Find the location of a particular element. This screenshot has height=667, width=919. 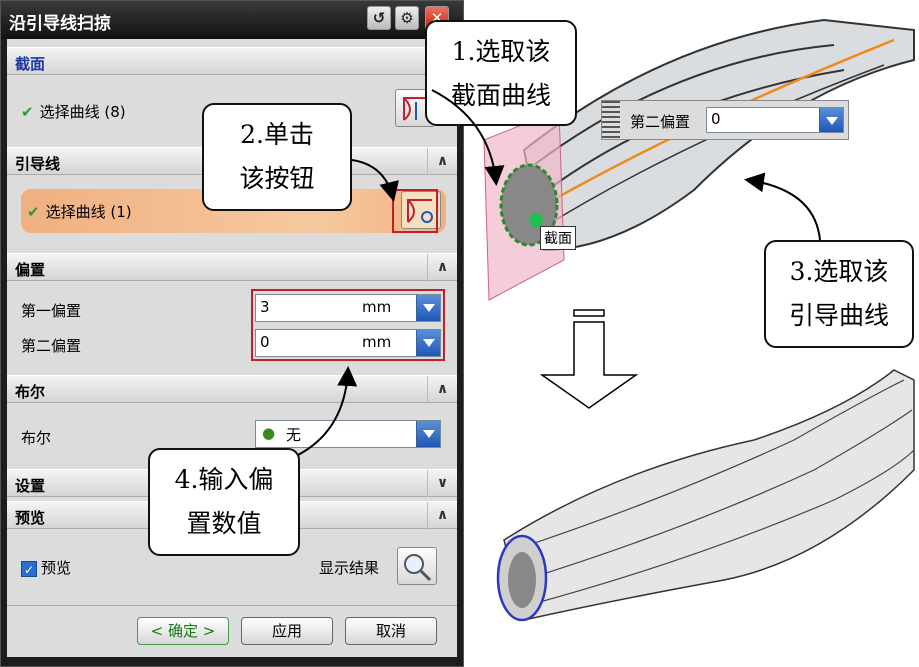

preview-checkbox-row: ✓ 预览 is located at coordinates (46, 567).